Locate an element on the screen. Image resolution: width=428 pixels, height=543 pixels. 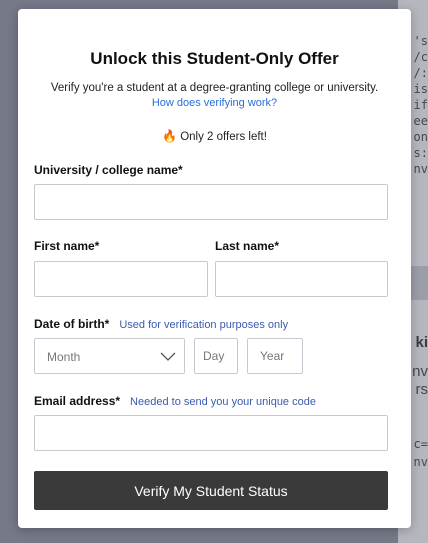
day-input is located at coordinates (216, 356).